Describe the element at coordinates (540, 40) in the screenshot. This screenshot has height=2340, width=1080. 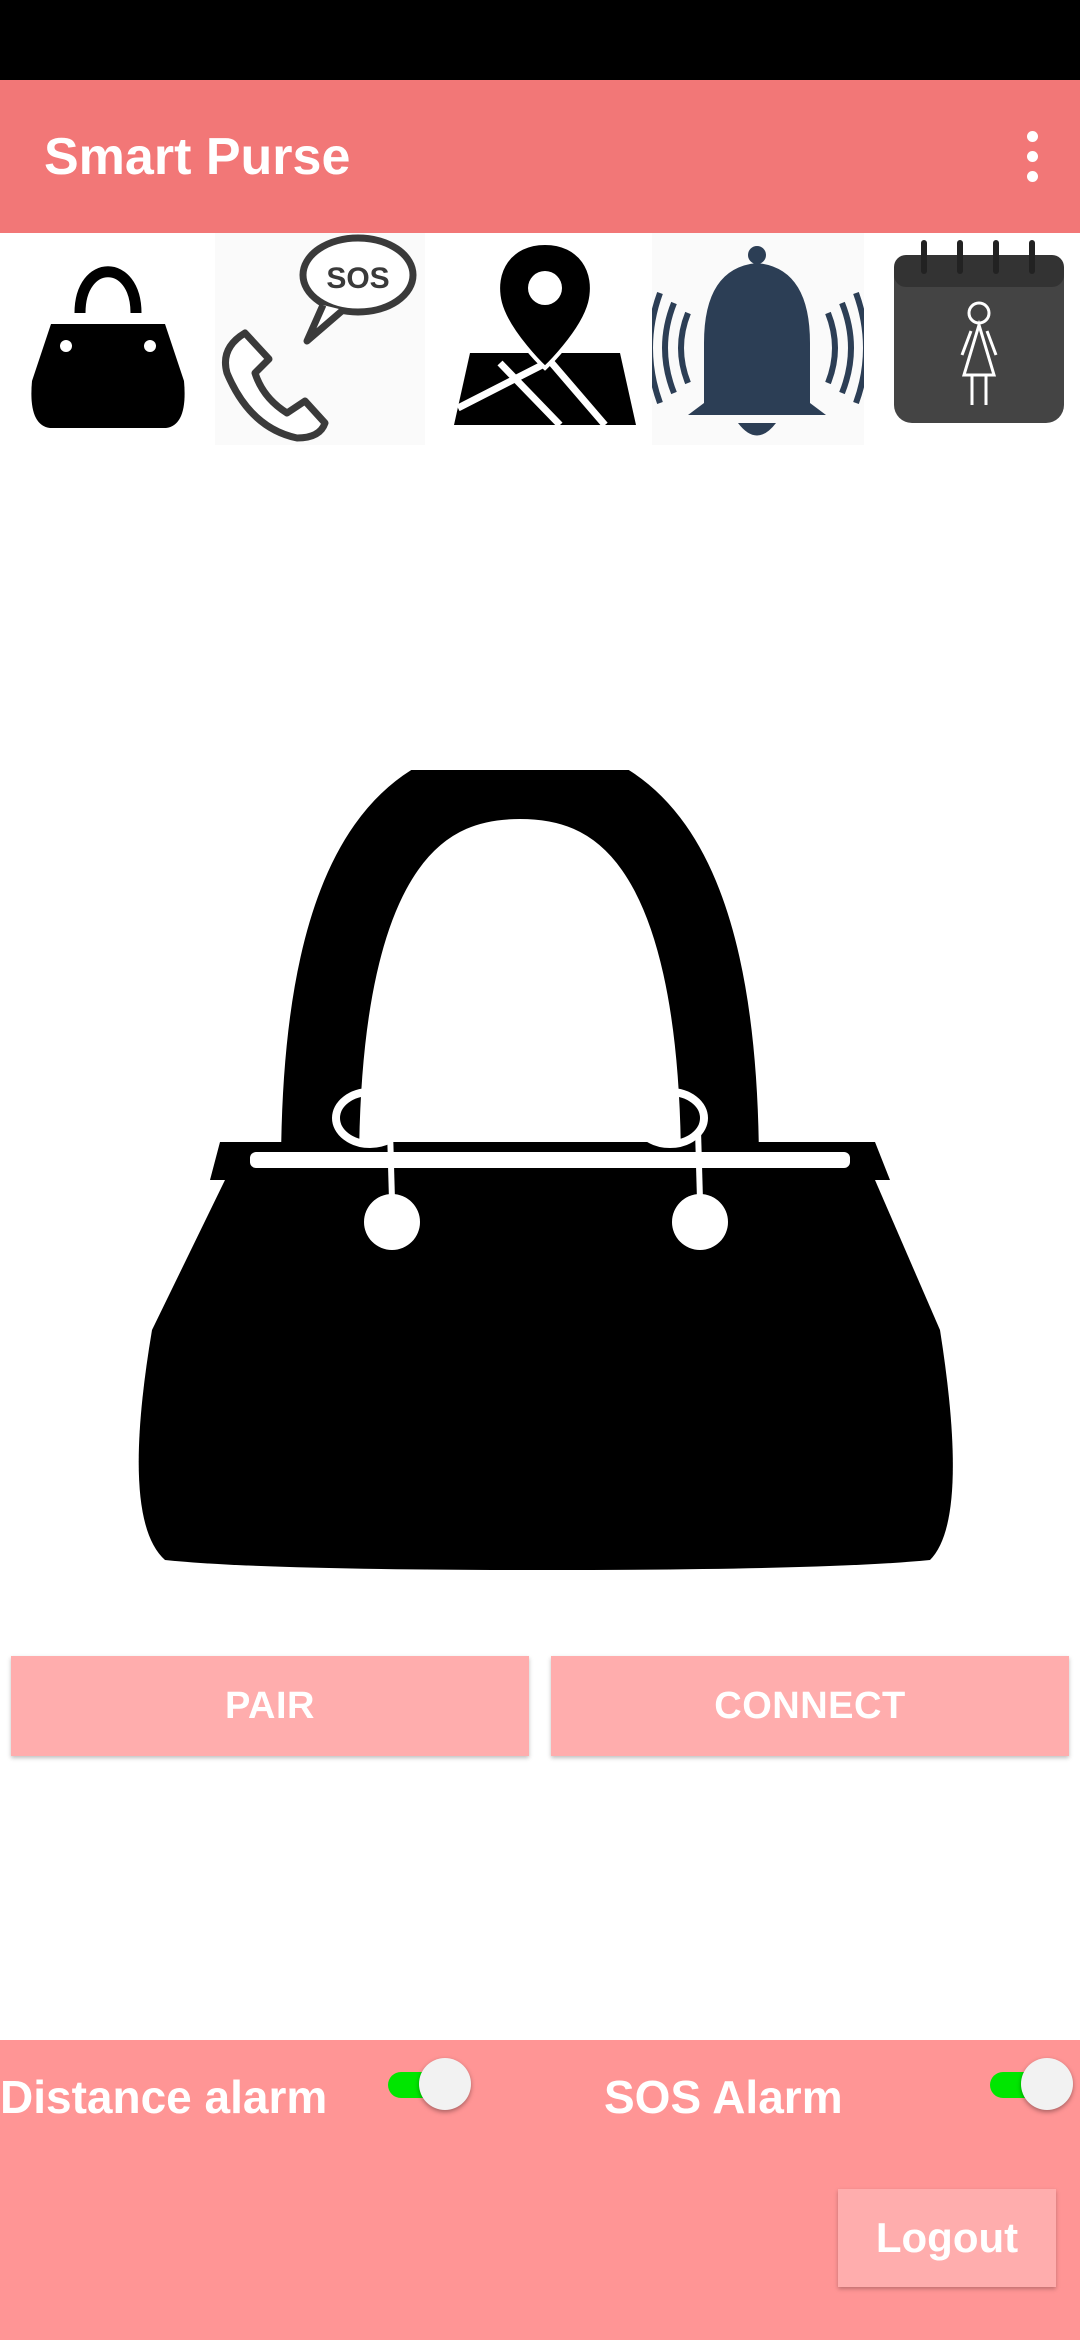
I see `status-bar` at that location.